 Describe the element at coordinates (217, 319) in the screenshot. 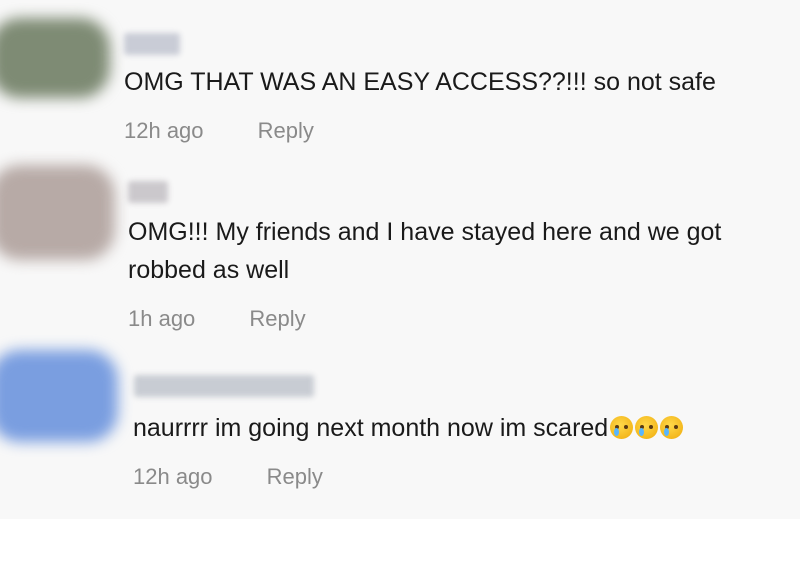

I see `comment-meta: 1h ago Reply` at that location.